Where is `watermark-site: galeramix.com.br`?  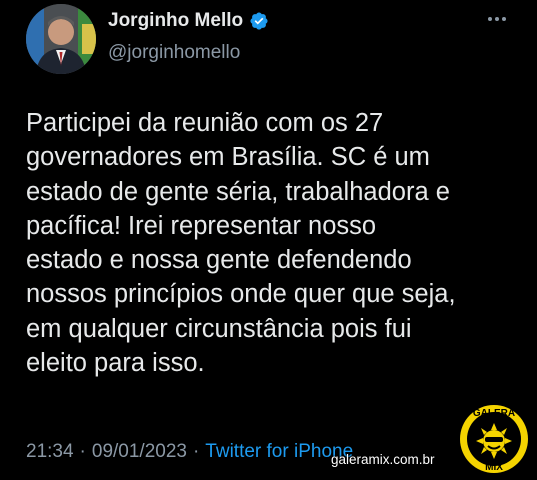 watermark-site: galeramix.com.br is located at coordinates (383, 459).